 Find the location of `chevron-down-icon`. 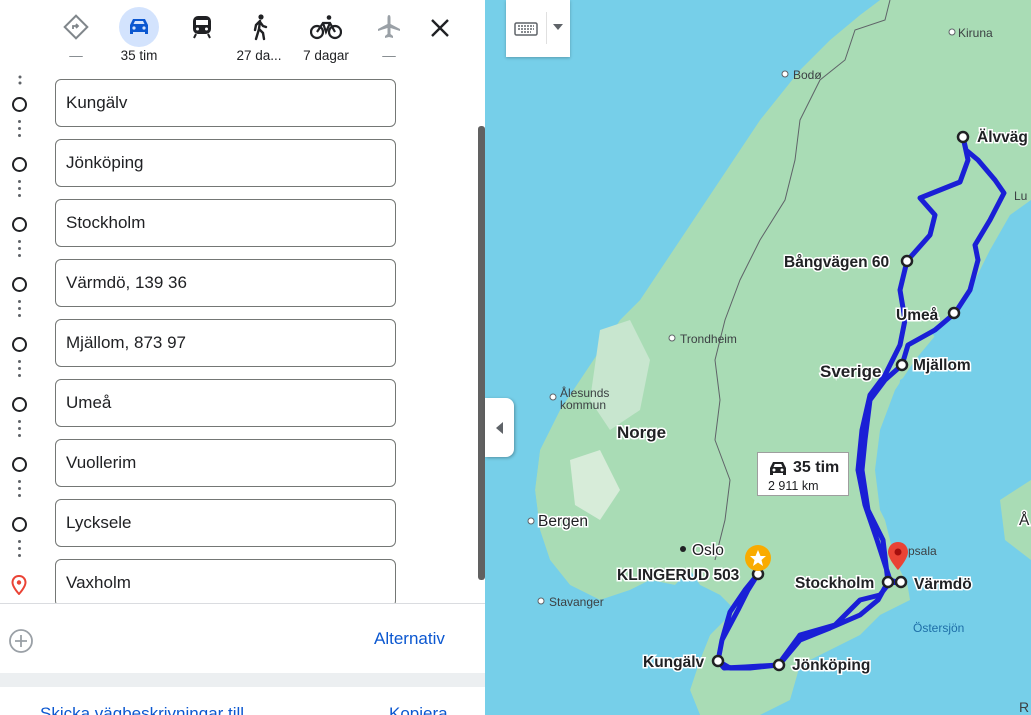

chevron-down-icon is located at coordinates (558, 27).